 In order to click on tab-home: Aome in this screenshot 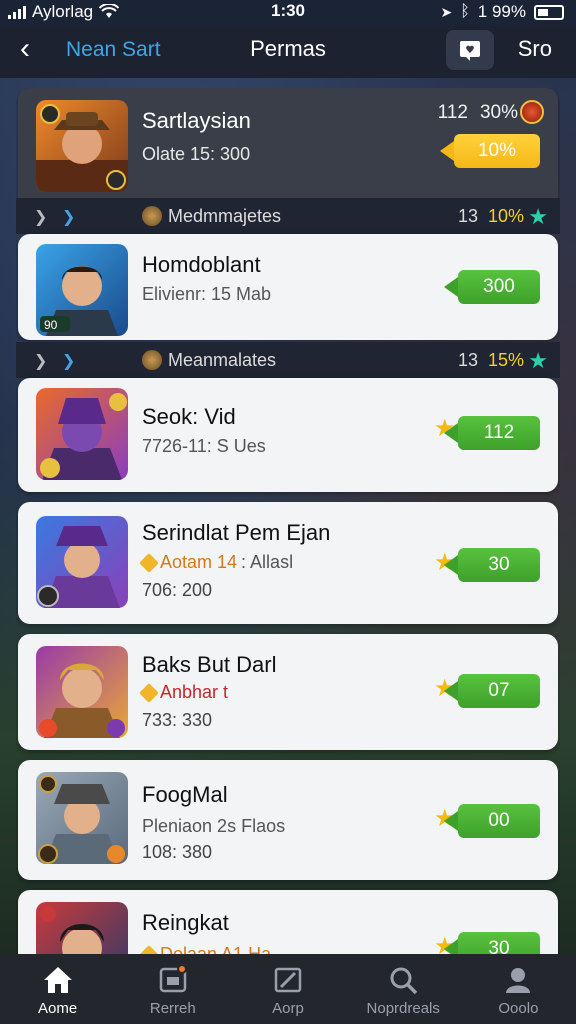, I will do `click(57, 989)`.